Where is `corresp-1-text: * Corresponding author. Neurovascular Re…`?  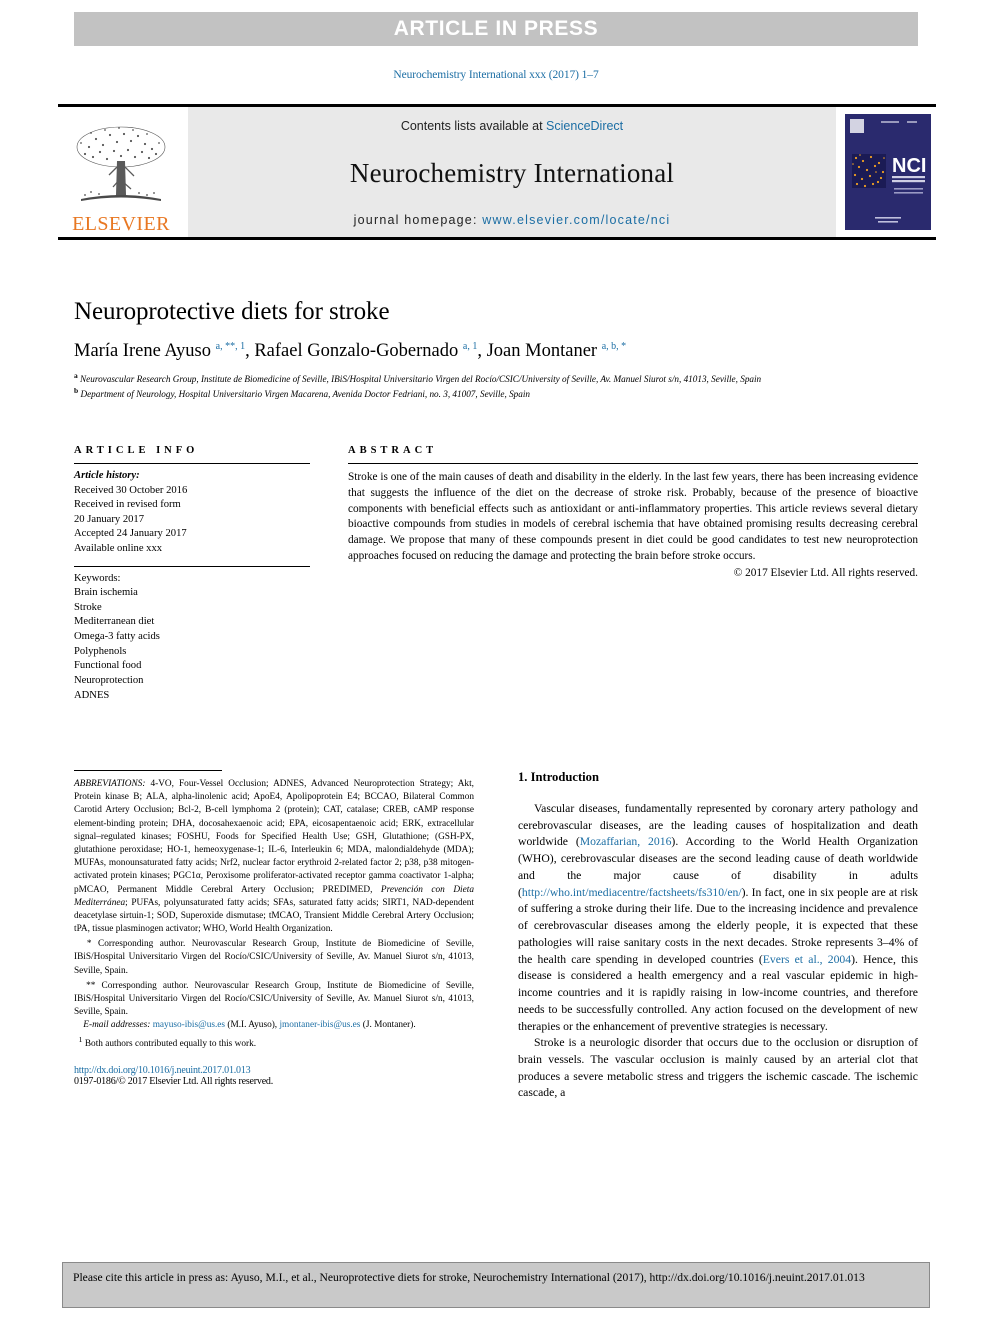 corresp-1-text: * Corresponding author. Neurovascular Re… is located at coordinates (274, 957).